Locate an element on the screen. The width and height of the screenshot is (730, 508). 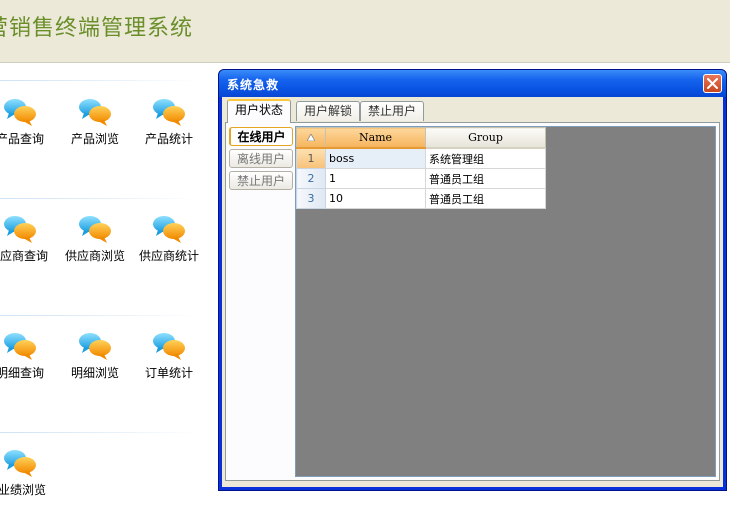
cell-name: 1 is located at coordinates (375, 178).